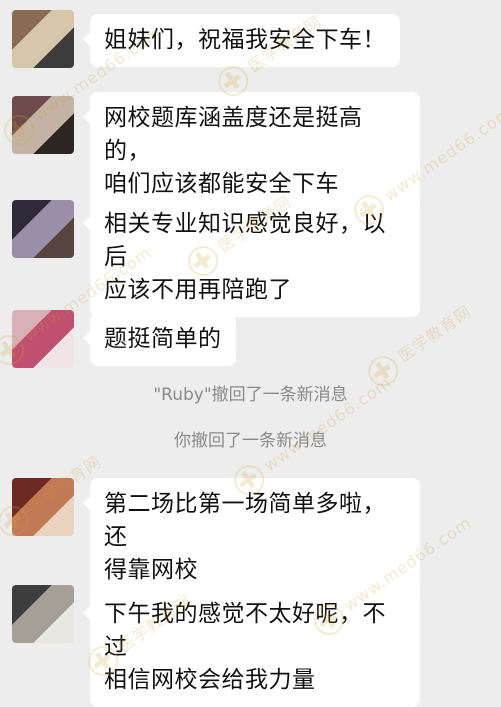 The image size is (501, 707). Describe the element at coordinates (251, 647) in the screenshot. I see `message-bubble: 下午我的感觉不太好呢，不过 相信网校会给我力量` at that location.